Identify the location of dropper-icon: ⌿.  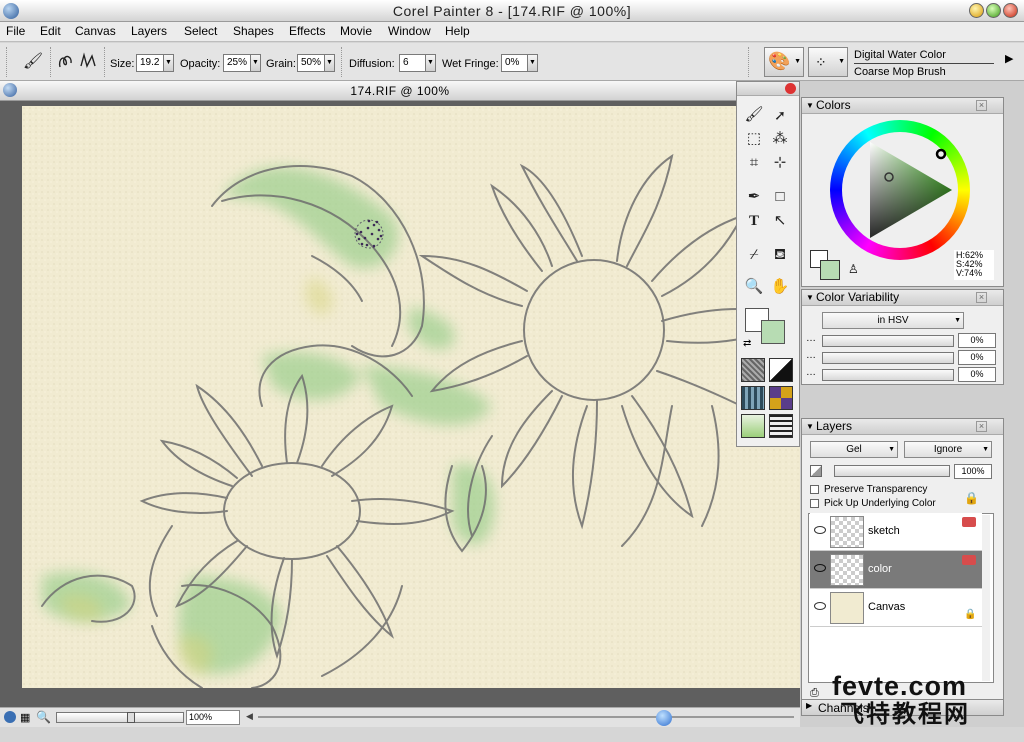
(754, 255).